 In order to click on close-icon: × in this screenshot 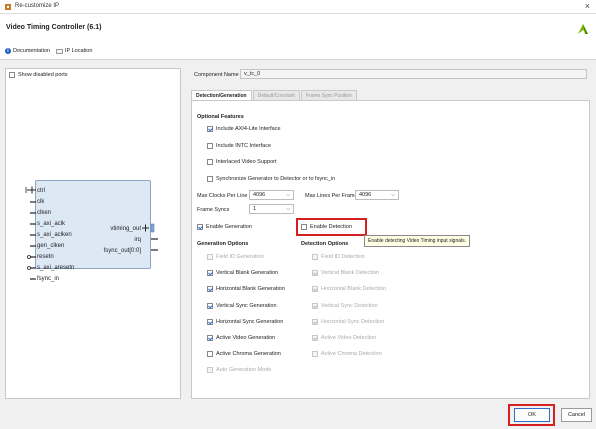, I will do `click(587, 6)`.